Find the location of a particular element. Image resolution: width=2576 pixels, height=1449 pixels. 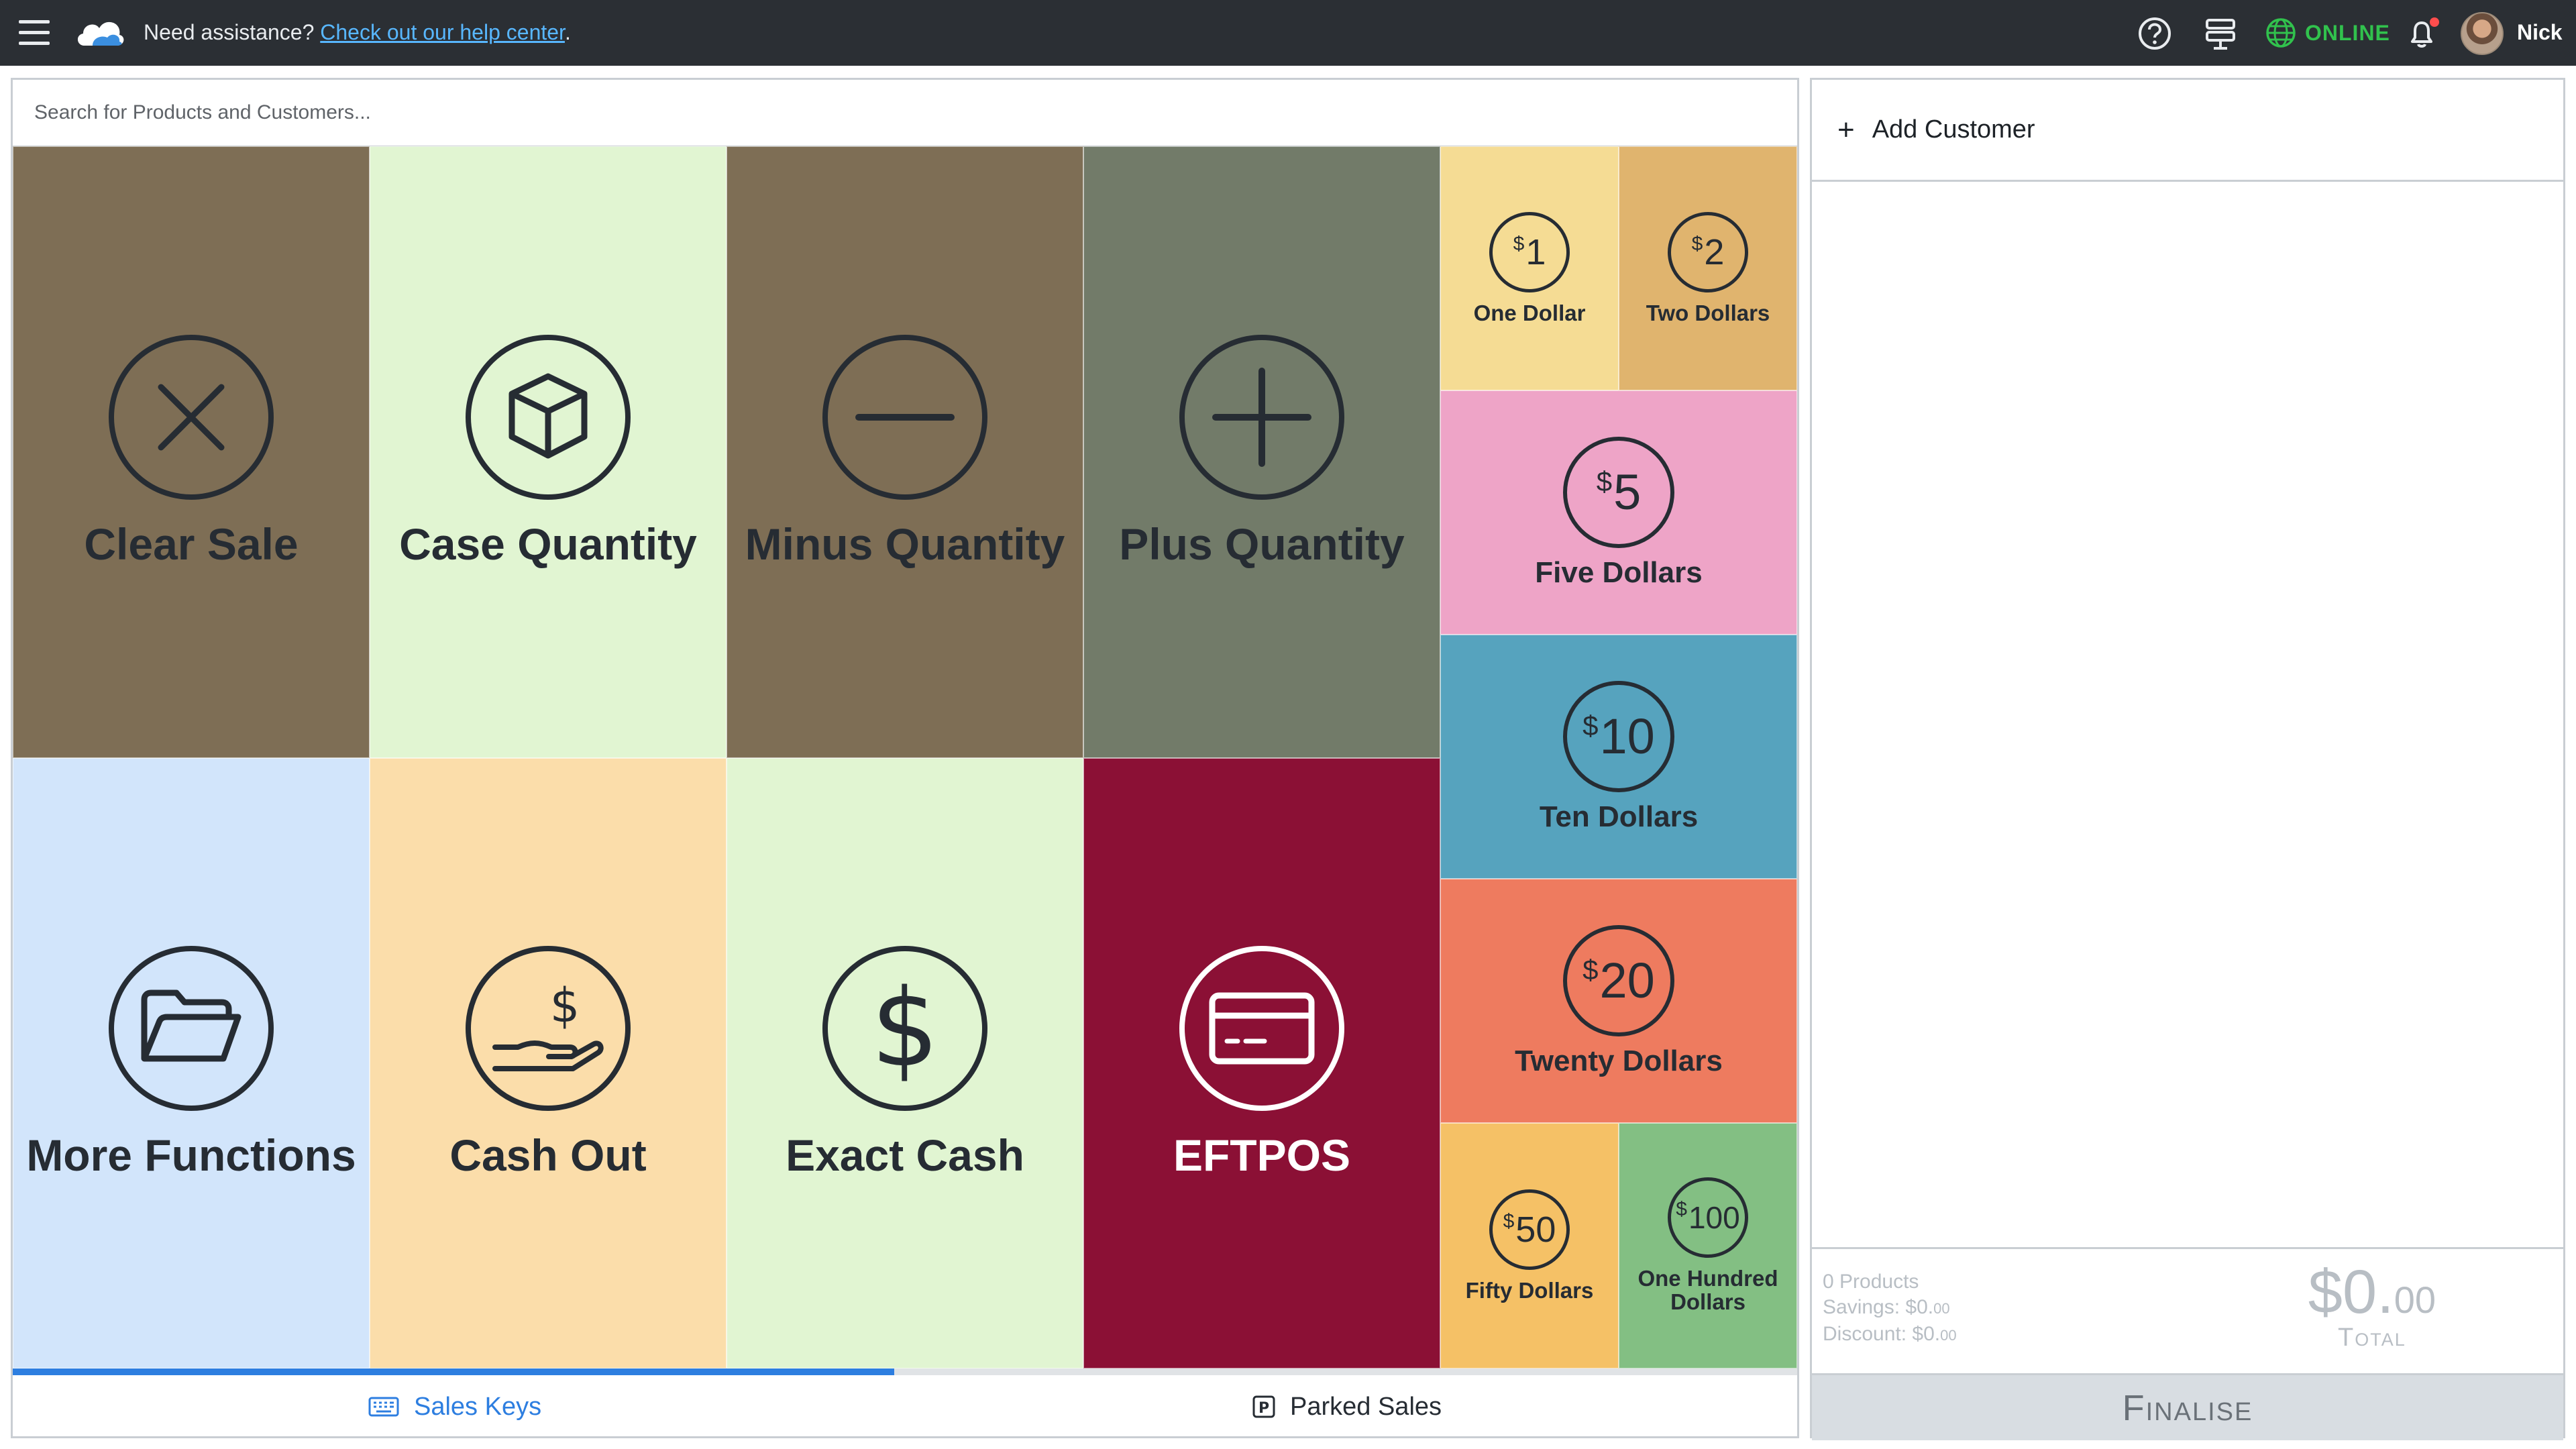

key-label: Minus Quantity is located at coordinates (905, 544).